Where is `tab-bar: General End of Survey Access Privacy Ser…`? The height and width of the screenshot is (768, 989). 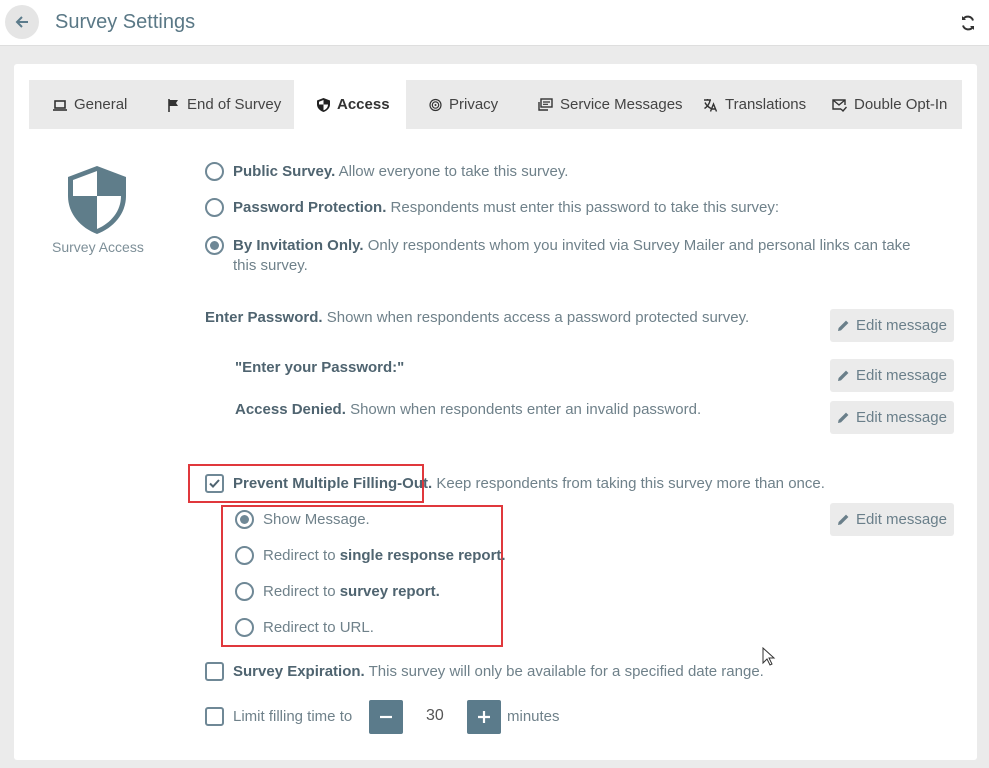 tab-bar: General End of Survey Access Privacy Ser… is located at coordinates (495, 104).